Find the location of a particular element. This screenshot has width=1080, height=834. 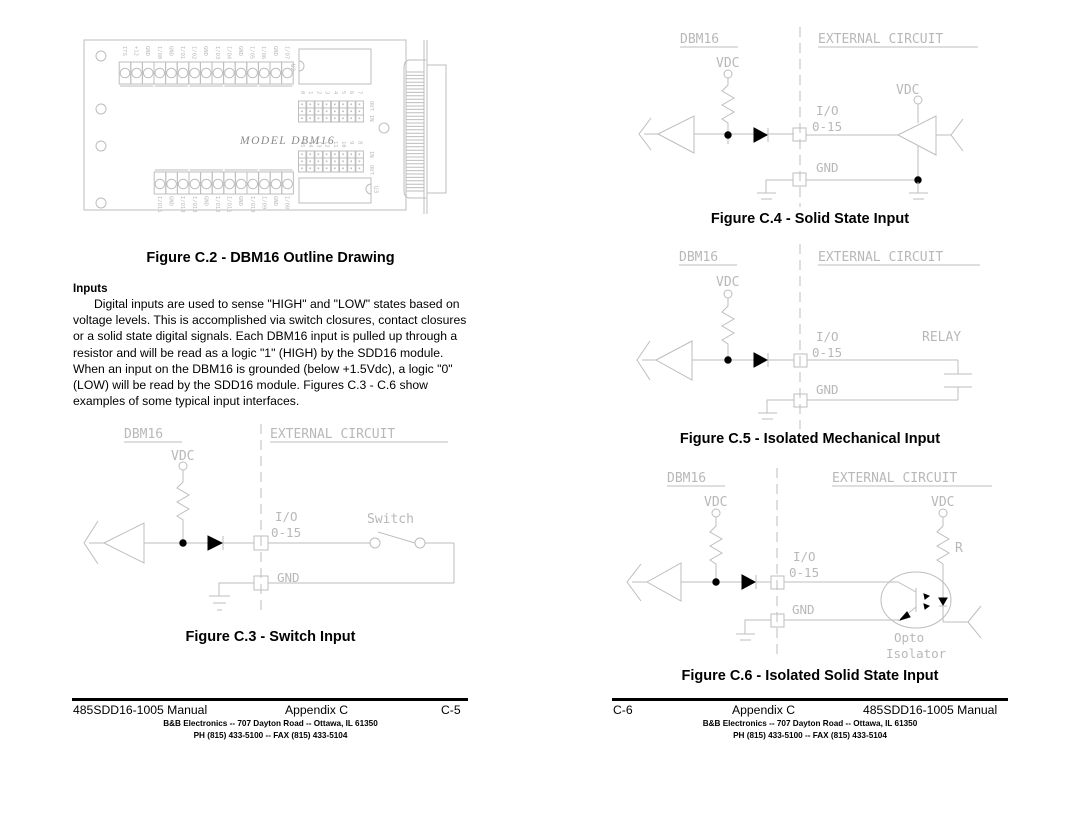

resistor-label: R is located at coordinates (959, 548).